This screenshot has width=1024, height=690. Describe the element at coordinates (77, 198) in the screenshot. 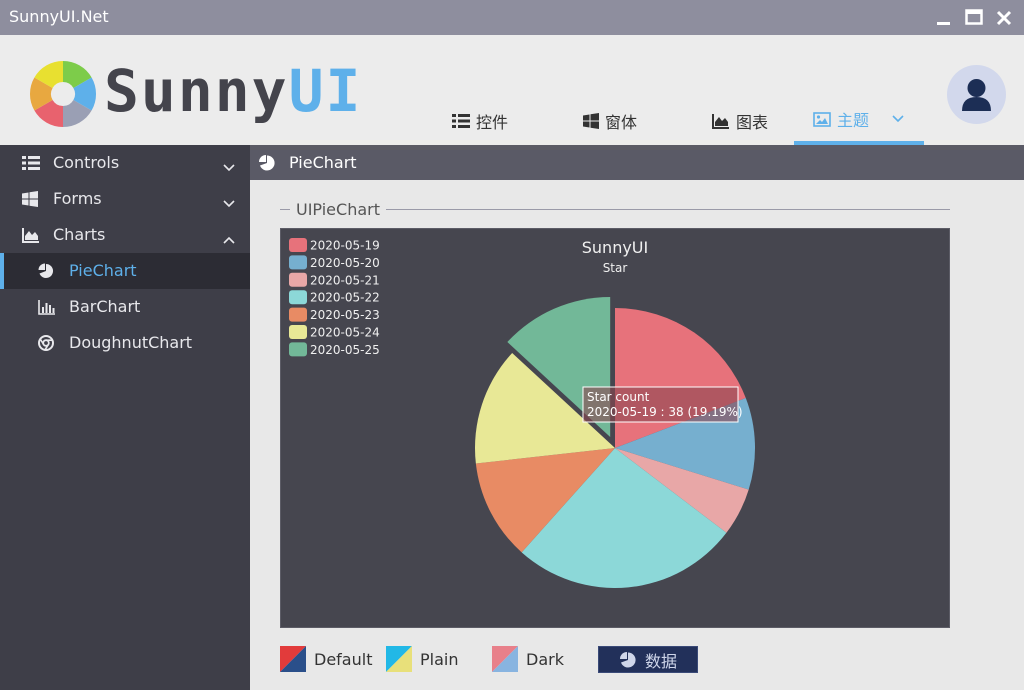

I see `sidebar-item-label: Forms` at that location.